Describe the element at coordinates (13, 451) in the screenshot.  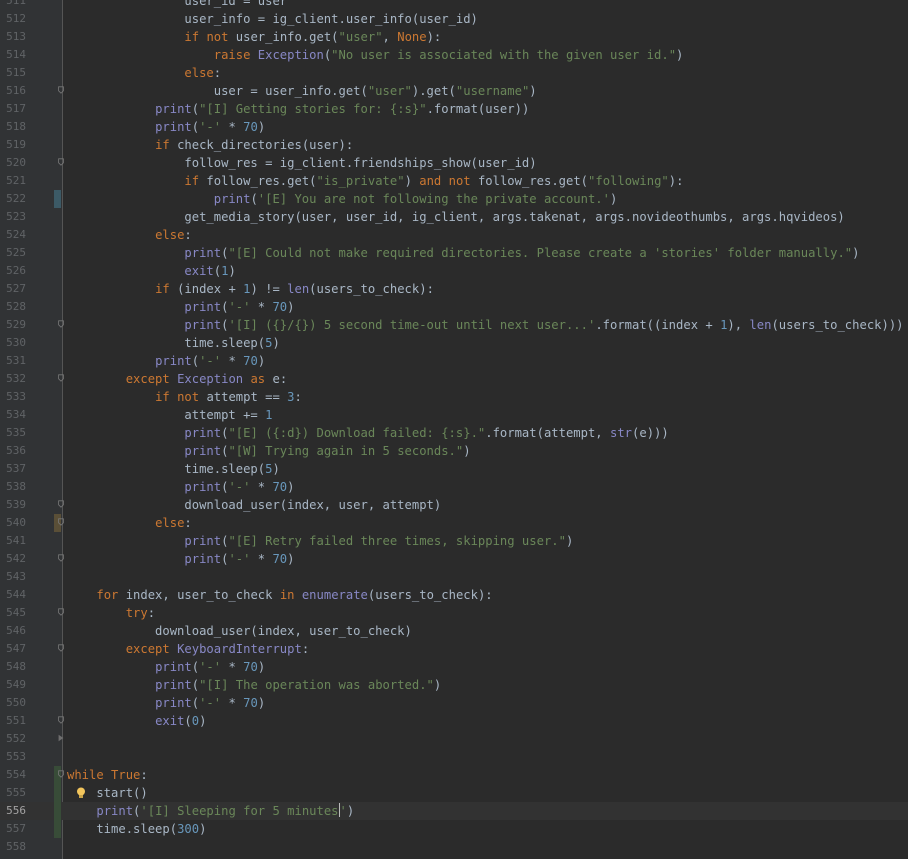
I see `line-number: 536` at that location.